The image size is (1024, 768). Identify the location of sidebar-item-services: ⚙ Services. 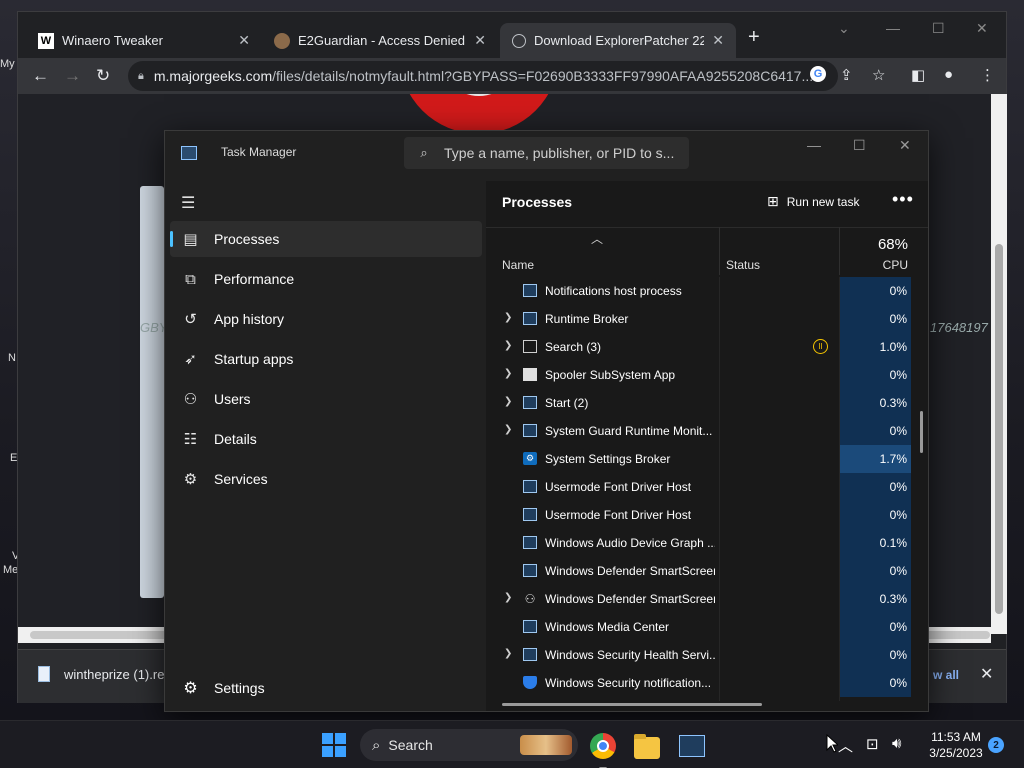
(326, 479).